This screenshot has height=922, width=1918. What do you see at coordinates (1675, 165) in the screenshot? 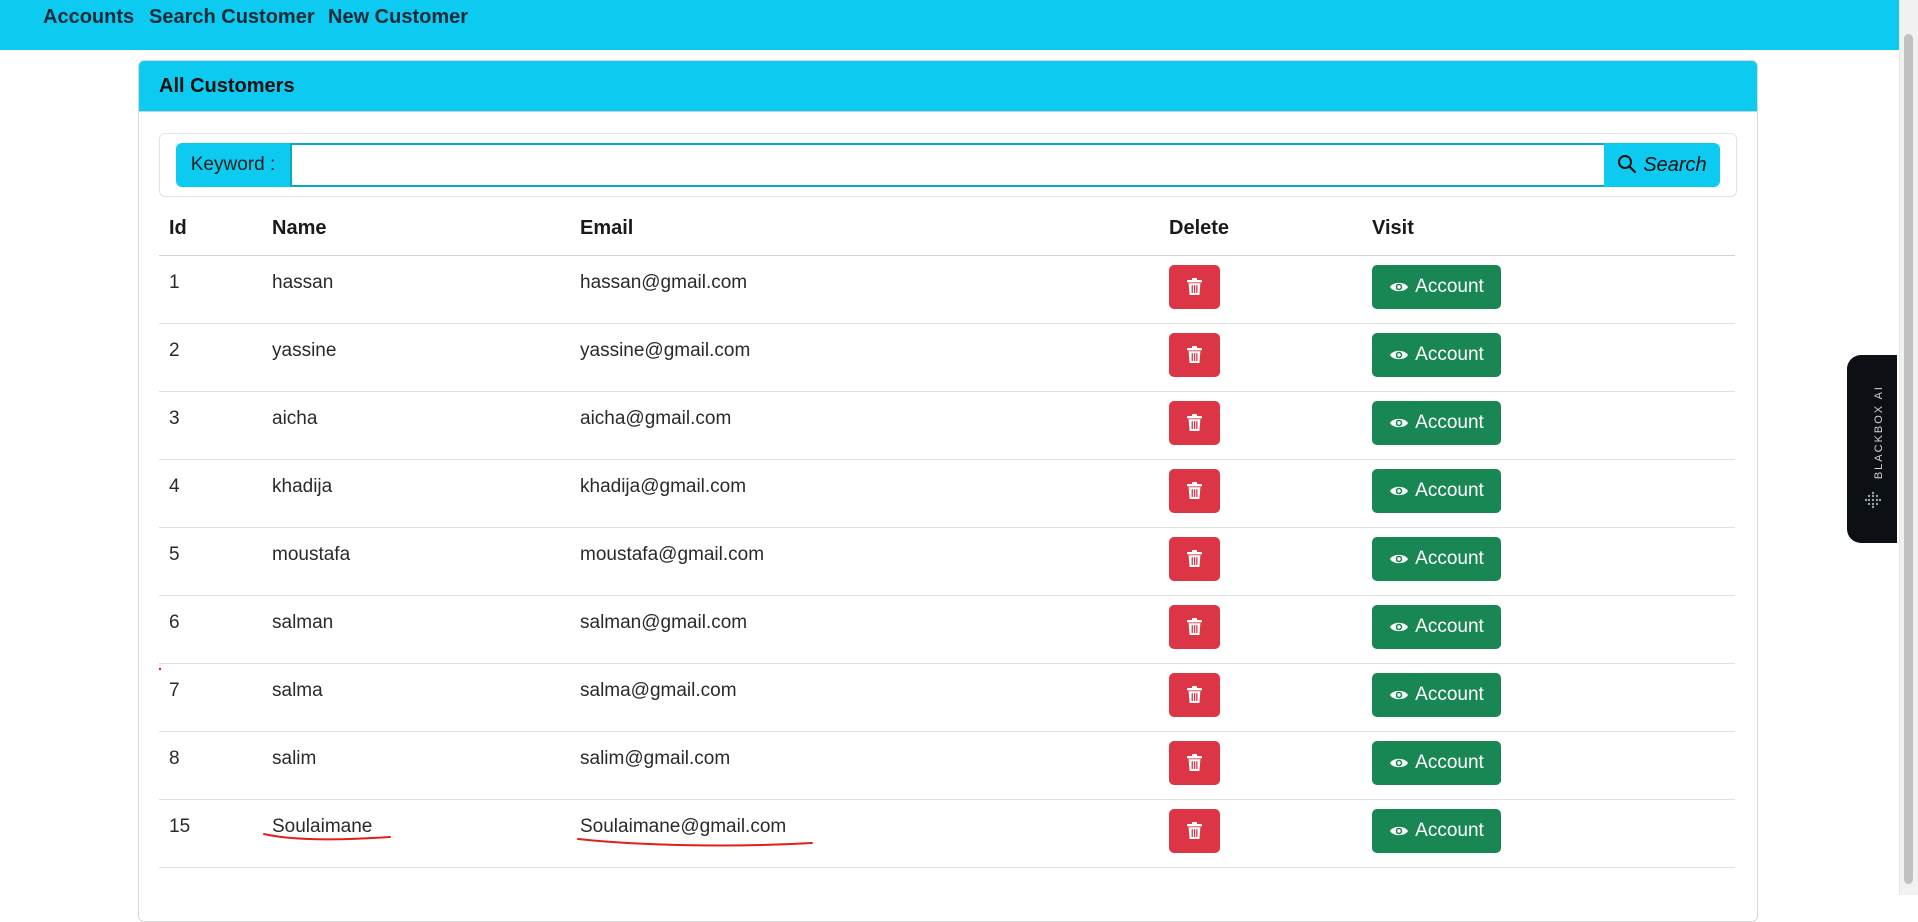
I see `search-button-label: Search` at bounding box center [1675, 165].